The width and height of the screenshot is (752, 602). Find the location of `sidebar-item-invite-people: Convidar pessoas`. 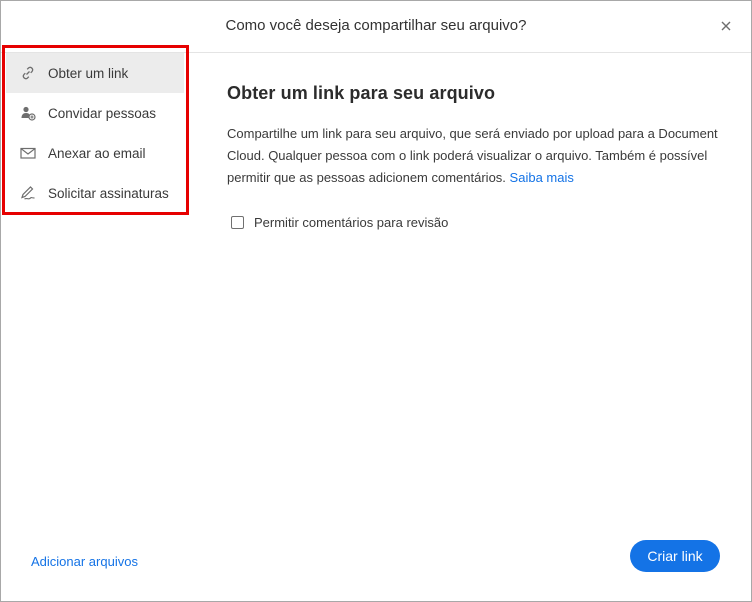

sidebar-item-invite-people: Convidar pessoas is located at coordinates (95, 113).